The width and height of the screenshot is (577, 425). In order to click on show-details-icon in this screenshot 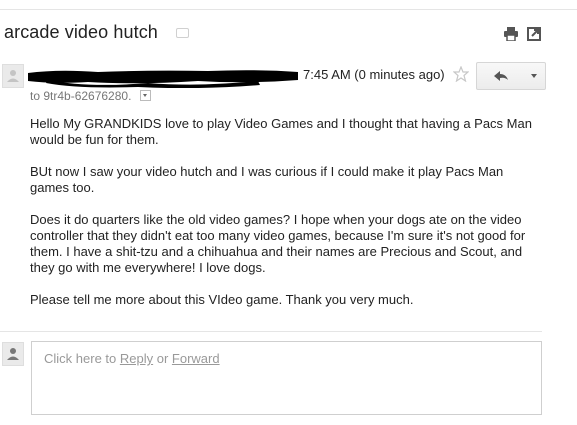, I will do `click(145, 95)`.